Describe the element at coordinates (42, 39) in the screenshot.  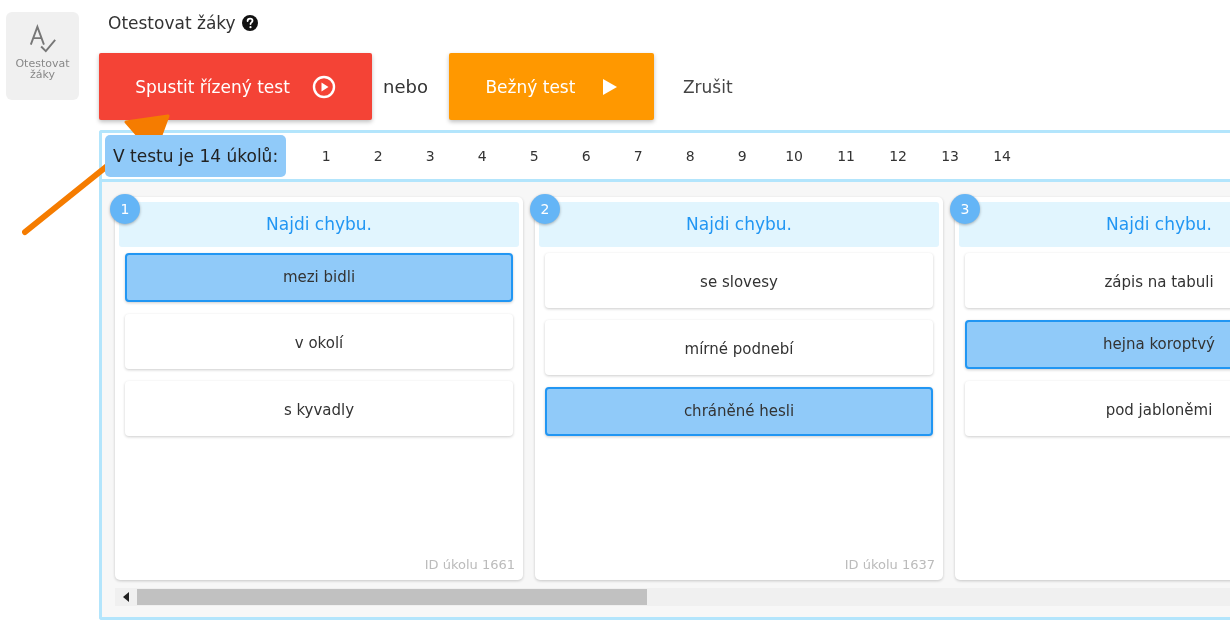
I see `letter-check-icon` at that location.